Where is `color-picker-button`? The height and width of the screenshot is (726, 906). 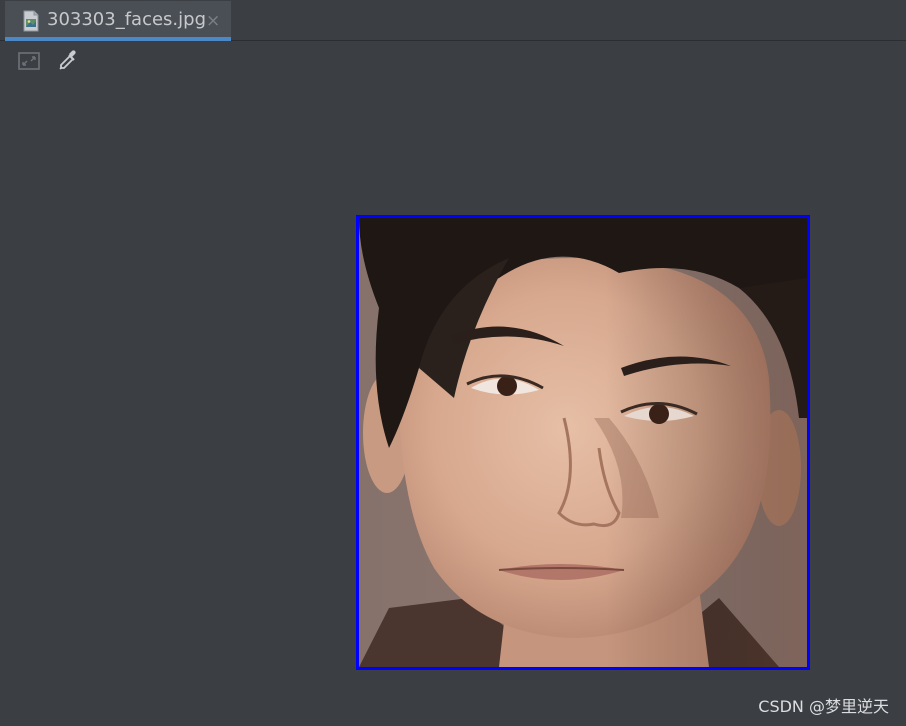 color-picker-button is located at coordinates (68, 62).